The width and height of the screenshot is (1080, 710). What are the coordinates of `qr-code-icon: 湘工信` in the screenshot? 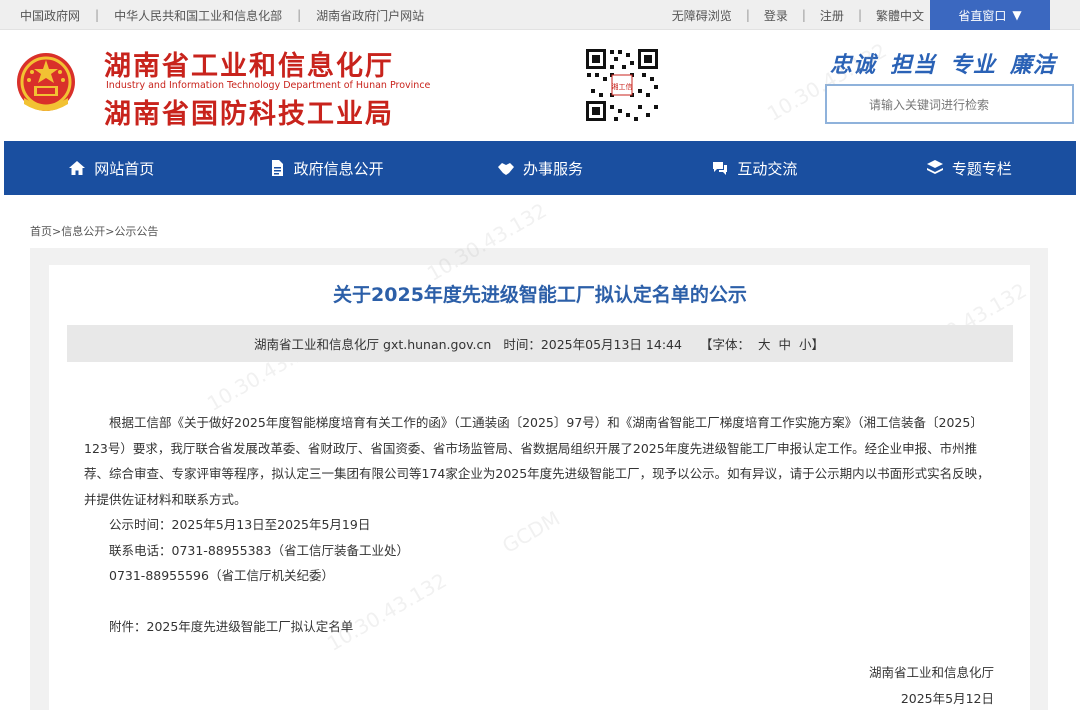 It's located at (622, 85).